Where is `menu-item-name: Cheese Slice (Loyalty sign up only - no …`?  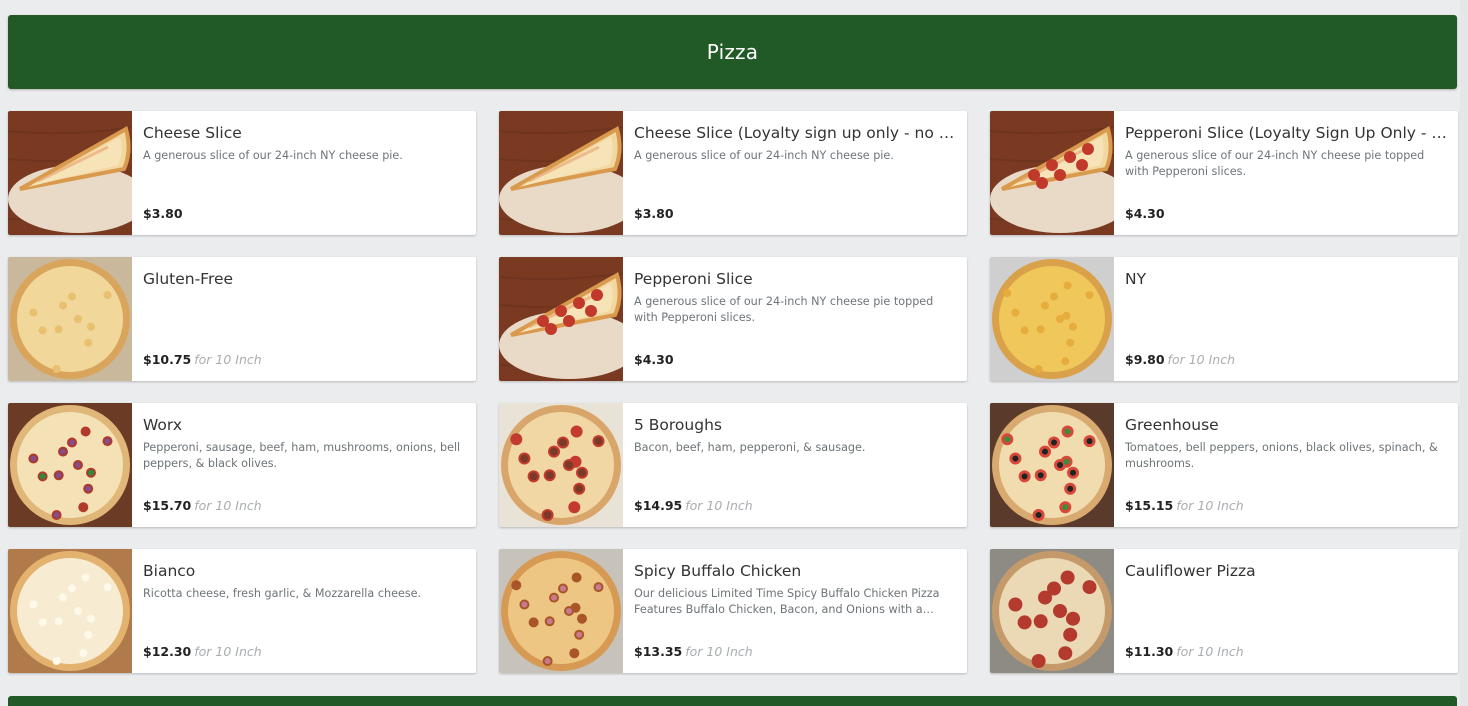 menu-item-name: Cheese Slice (Loyalty sign up only - no … is located at coordinates (795, 133).